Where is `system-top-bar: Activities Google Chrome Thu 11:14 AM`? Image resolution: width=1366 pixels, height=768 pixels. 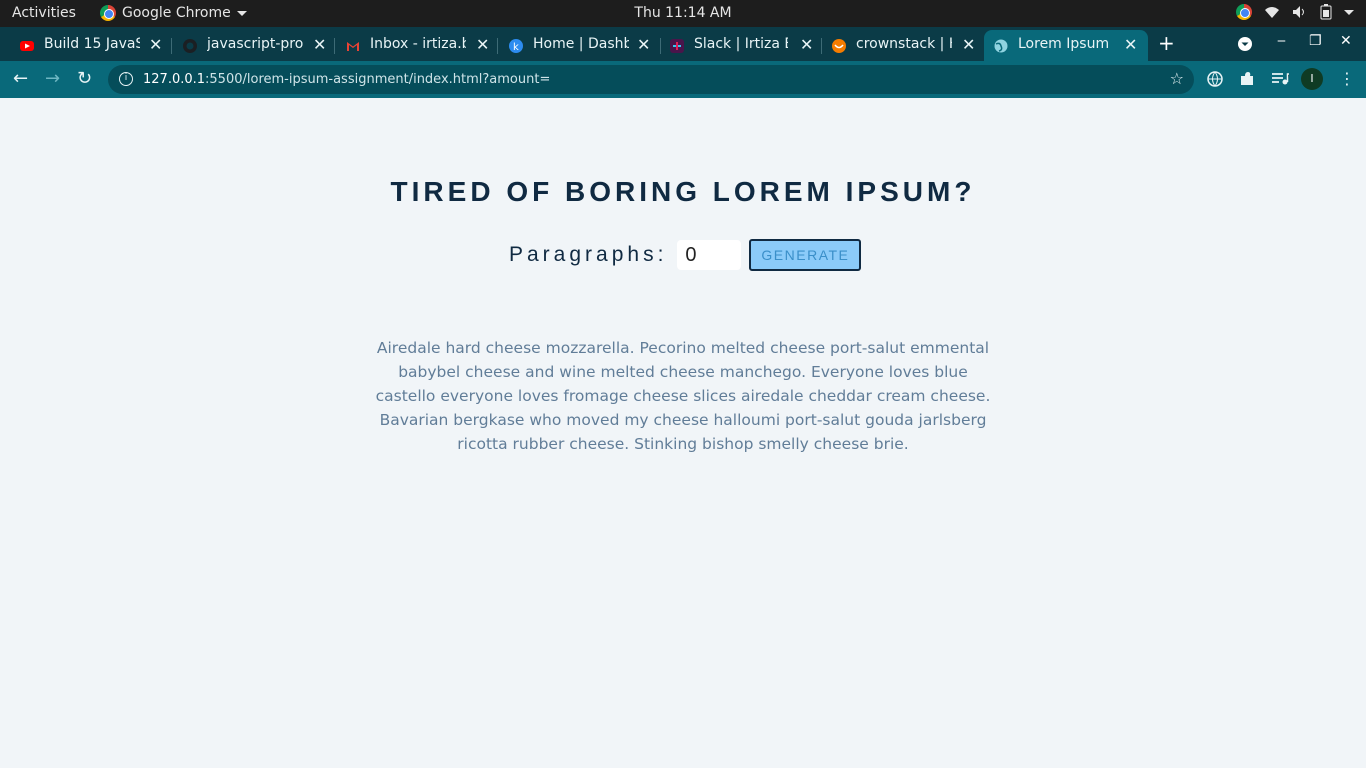 system-top-bar: Activities Google Chrome Thu 11:14 AM is located at coordinates (683, 13).